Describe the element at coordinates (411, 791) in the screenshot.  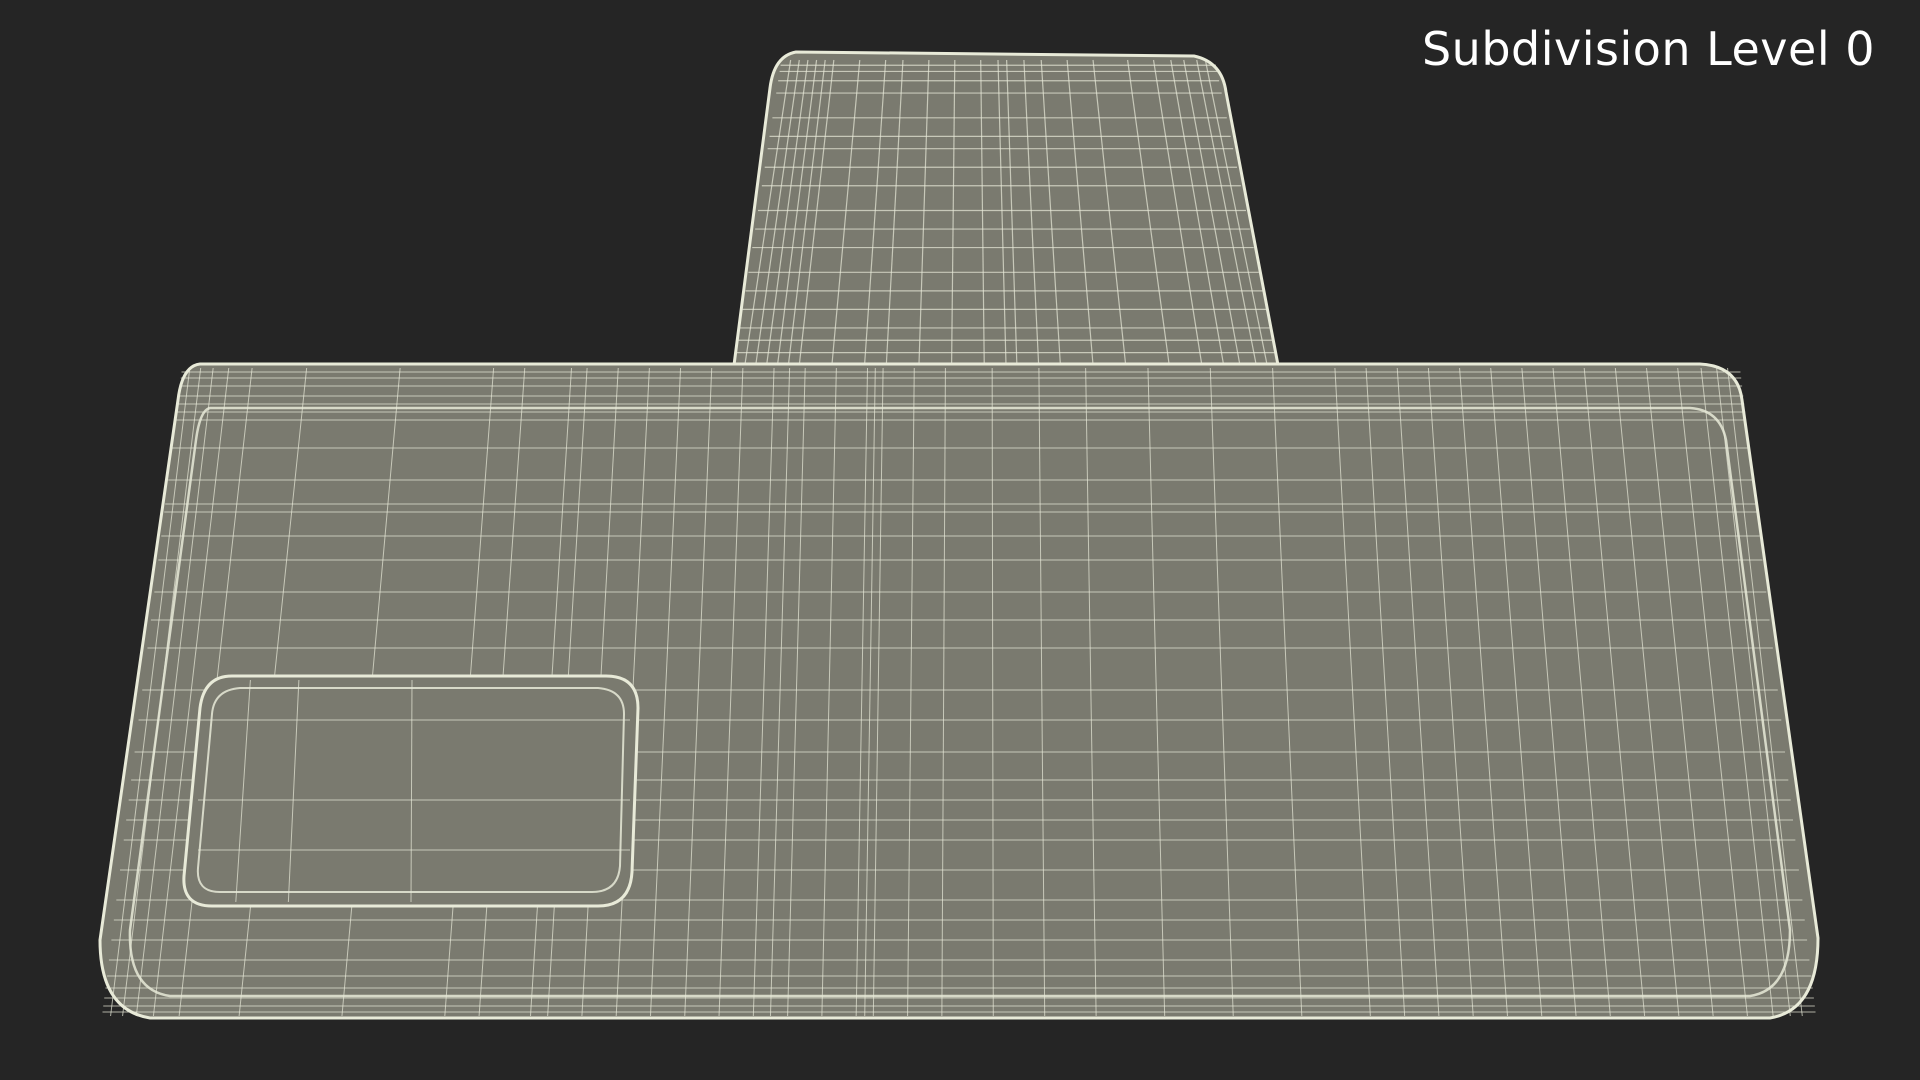
I see `camera-module-mesh` at that location.